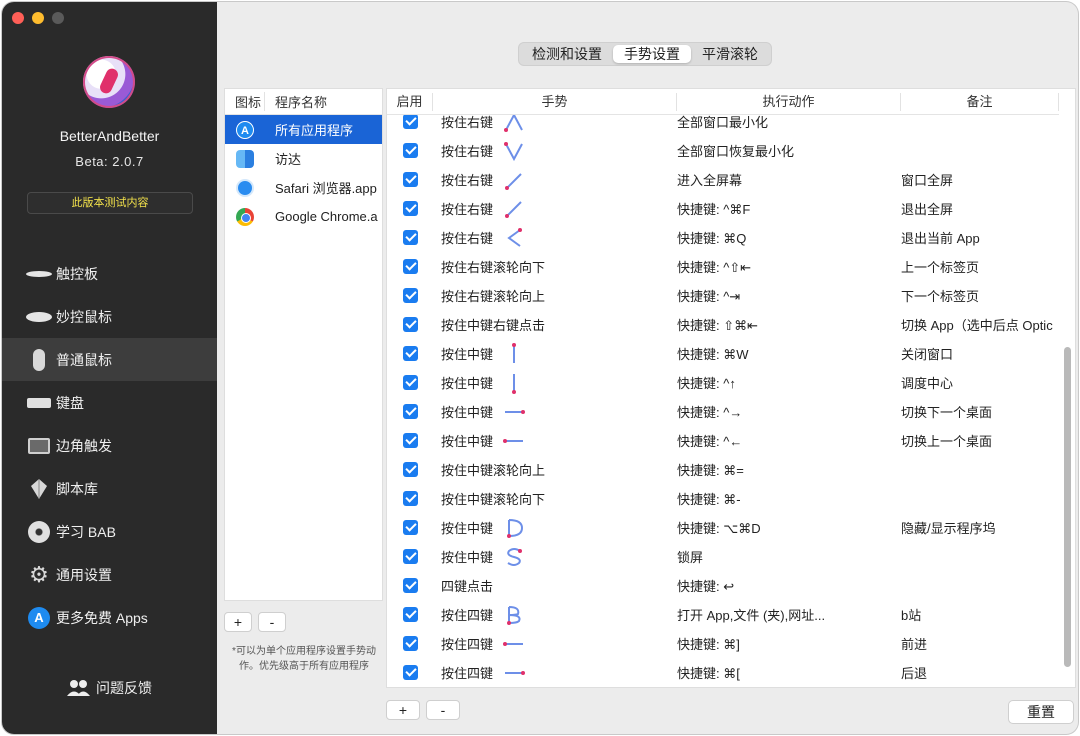  Describe the element at coordinates (789, 527) in the screenshot. I see `action-cell: 快捷键: ⌥⌘D` at that location.